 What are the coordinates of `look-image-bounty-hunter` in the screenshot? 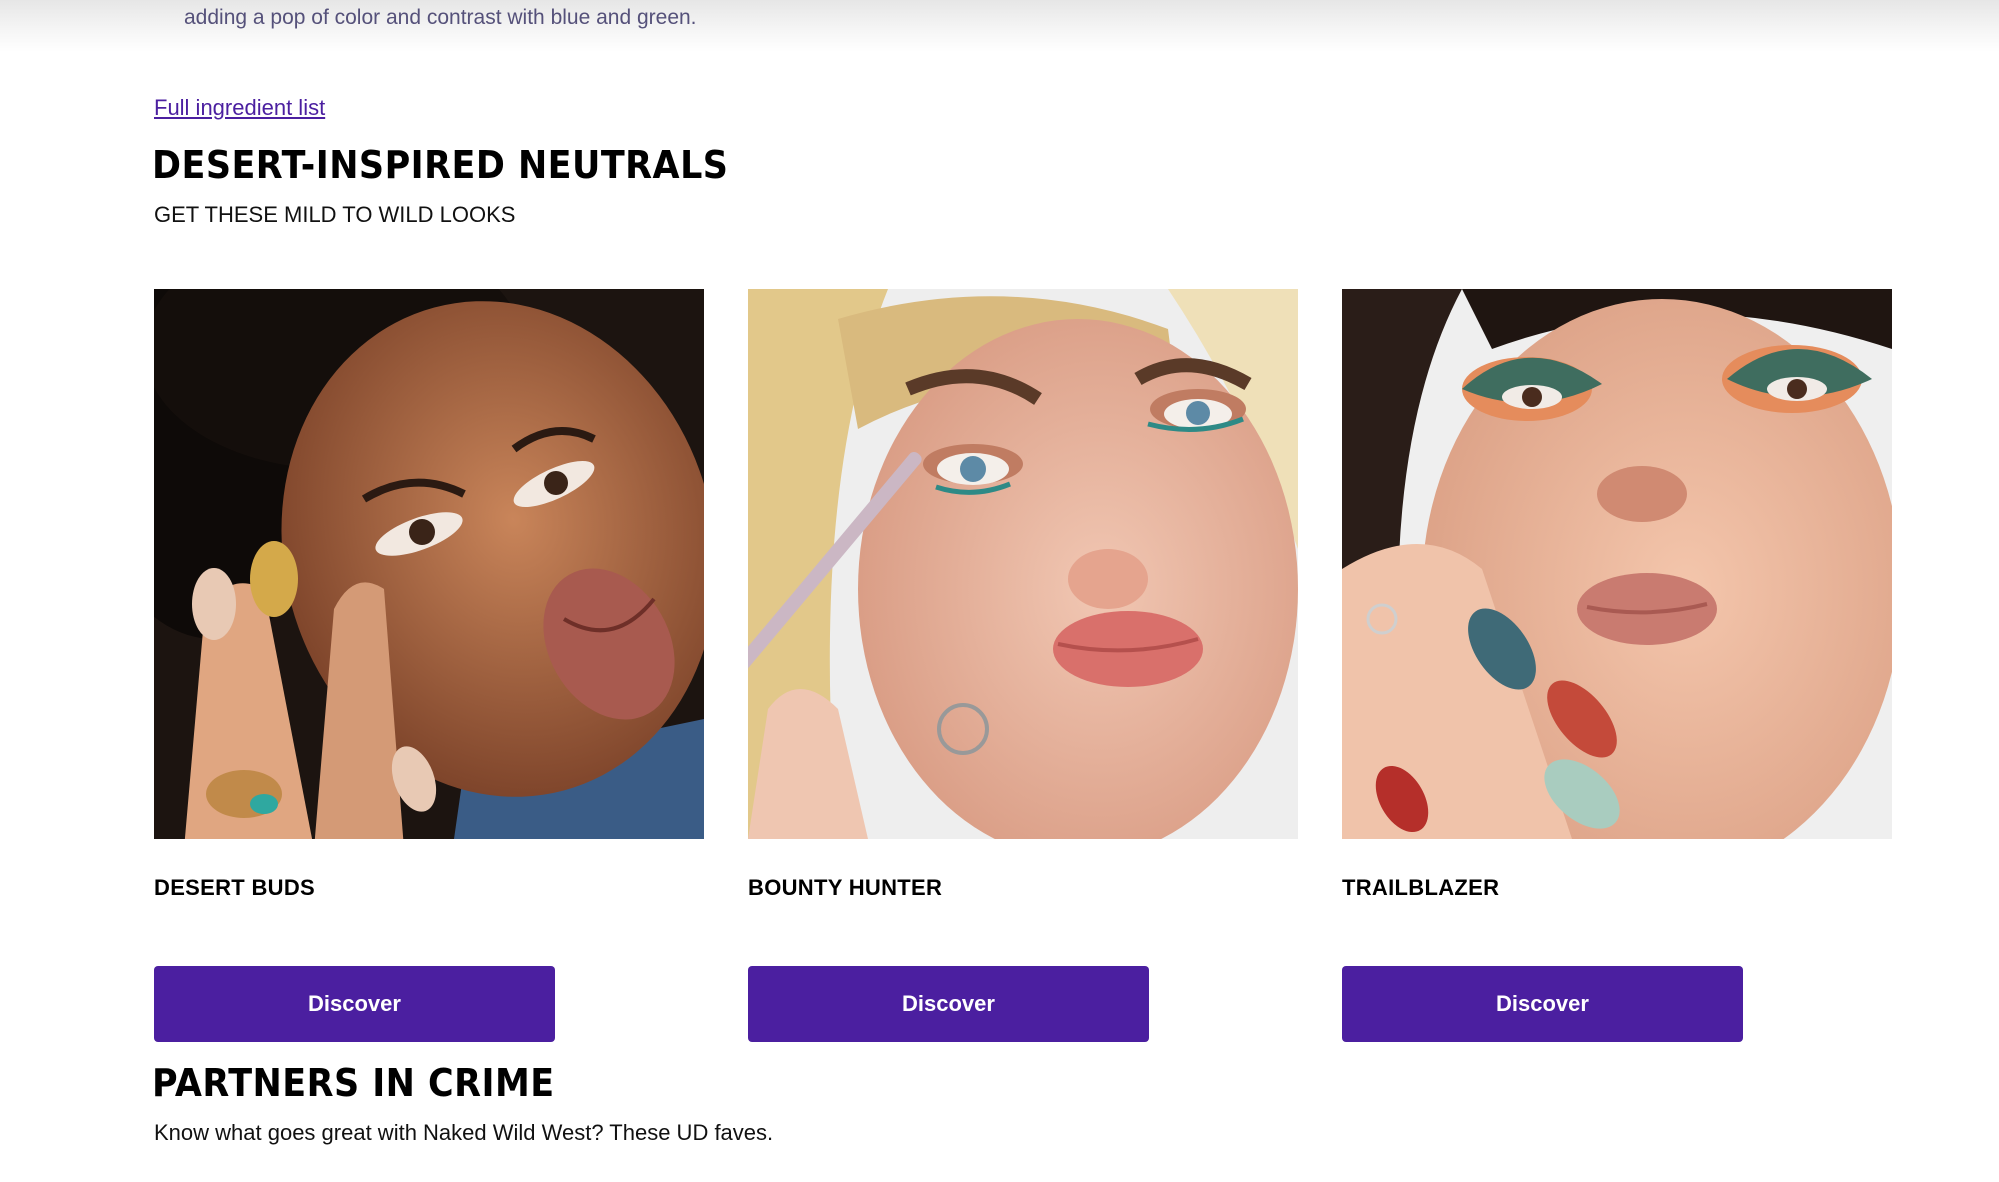 It's located at (1023, 564).